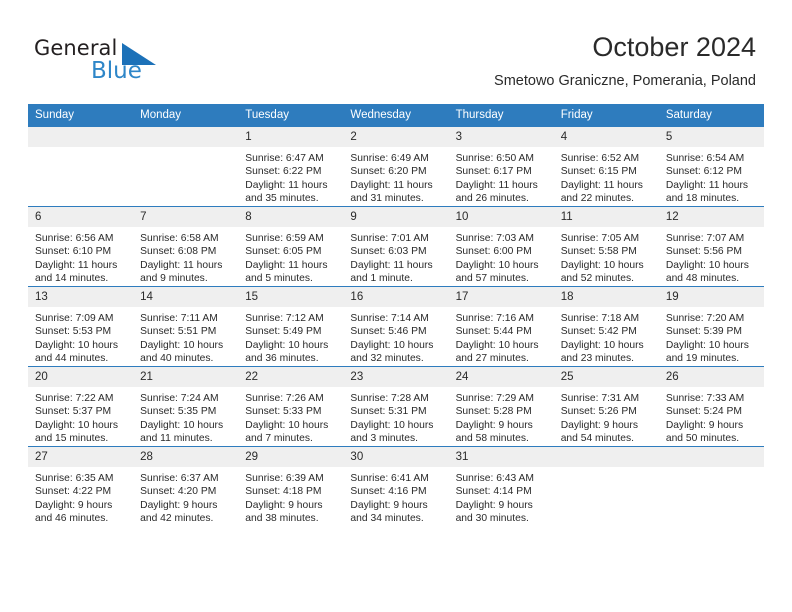 This screenshot has width=792, height=612. I want to click on page-title: October 2024, so click(674, 47).